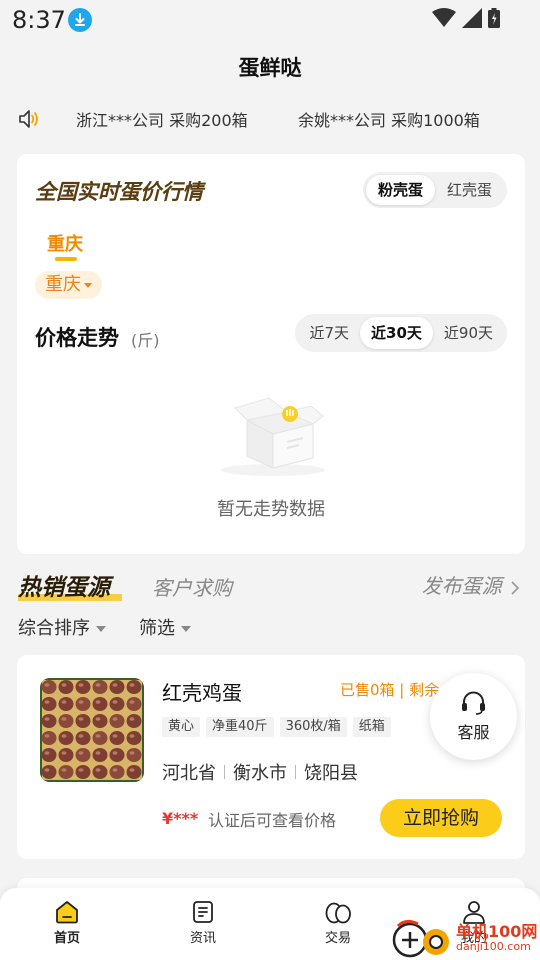  What do you see at coordinates (202, 938) in the screenshot?
I see `nav-news-label: 资讯` at bounding box center [202, 938].